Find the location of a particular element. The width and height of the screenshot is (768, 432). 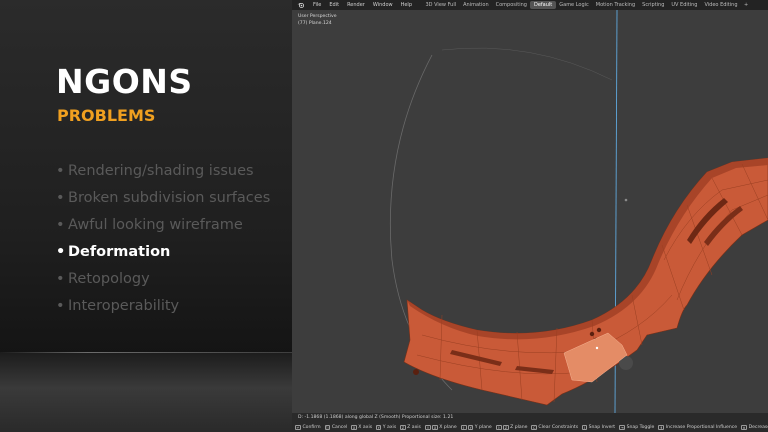

keymap-hint: ⇟ Decrease is located at coordinates (754, 427).